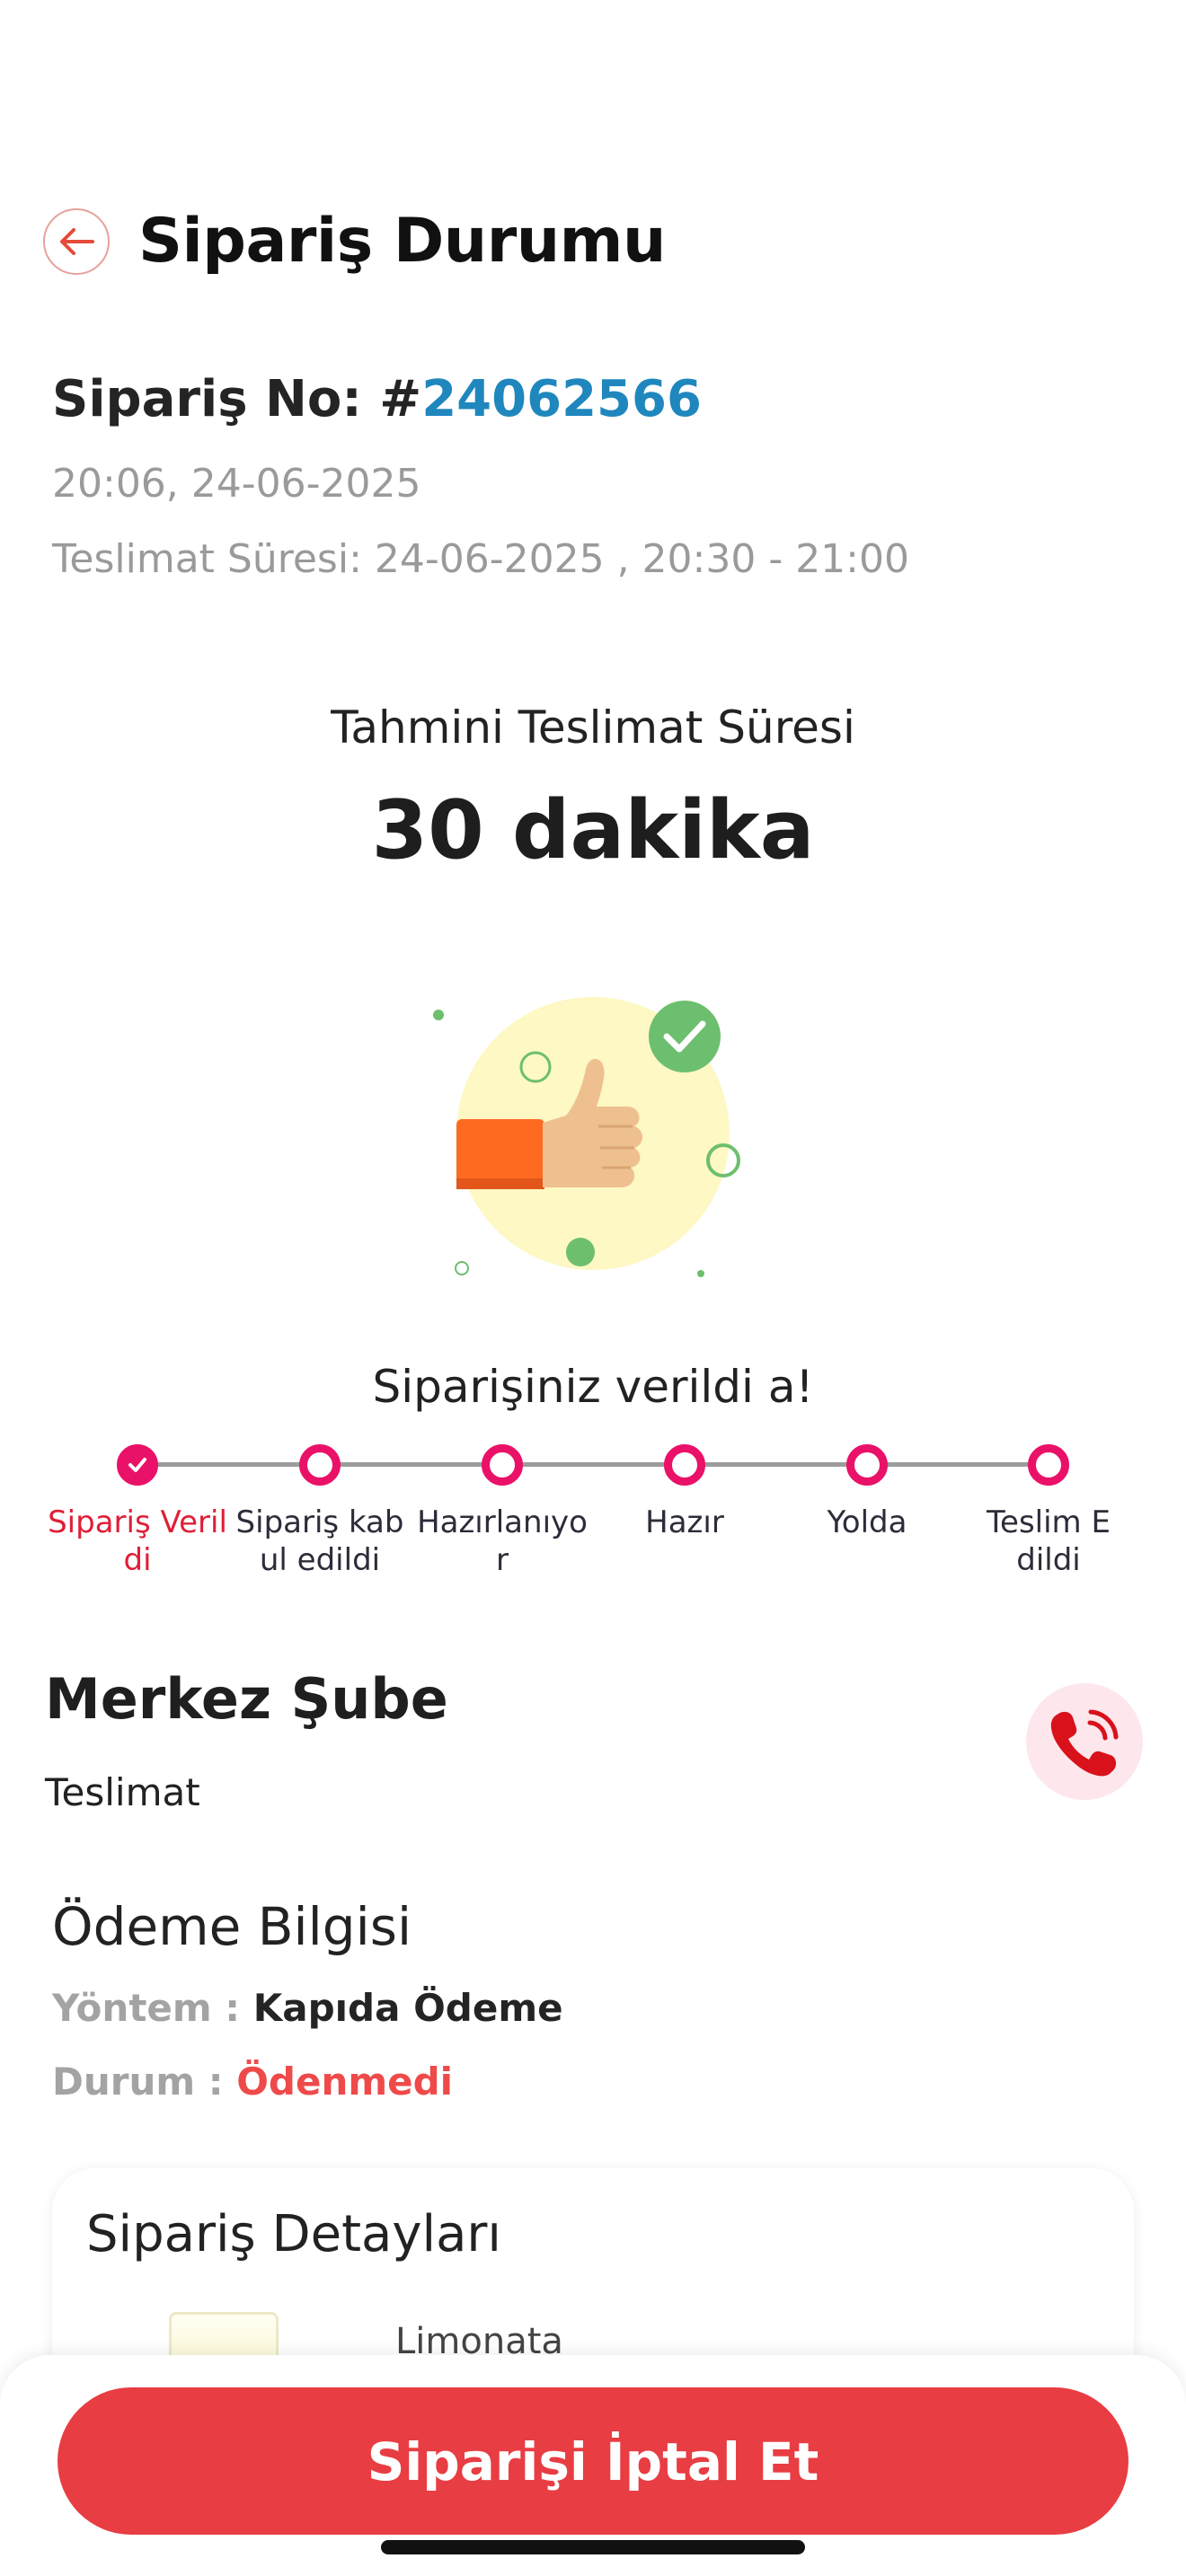 The image size is (1186, 2576). Describe the element at coordinates (236, 484) in the screenshot. I see `order-created-at: 20:06, 24-06-2025` at that location.